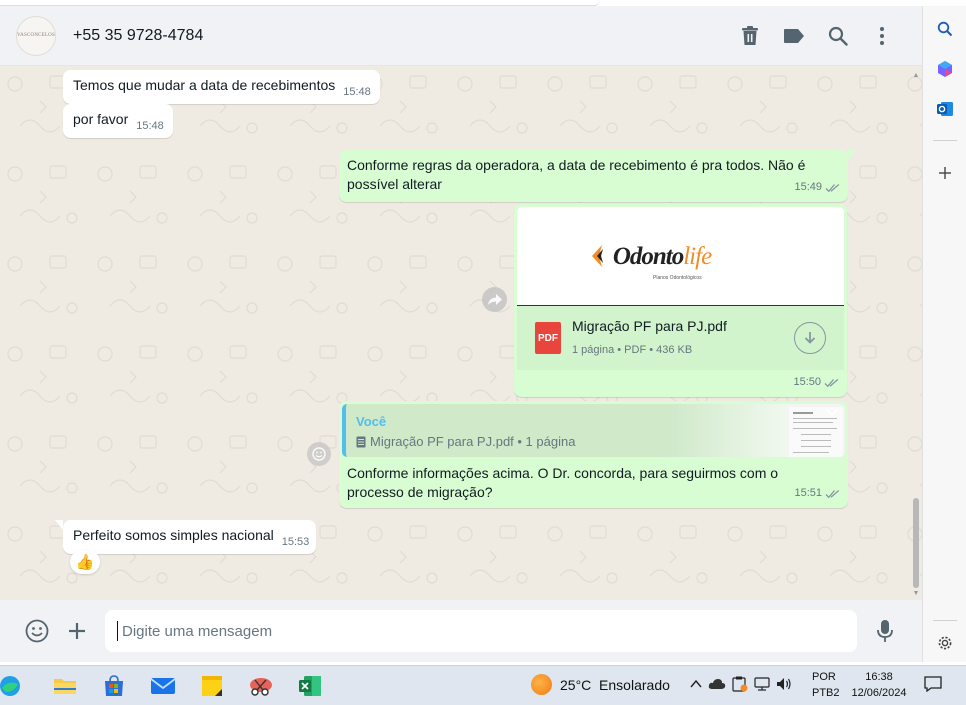 This screenshot has width=966, height=705. What do you see at coordinates (879, 685) in the screenshot?
I see `taskbar-clock: 16:38 12/06/2024` at bounding box center [879, 685].